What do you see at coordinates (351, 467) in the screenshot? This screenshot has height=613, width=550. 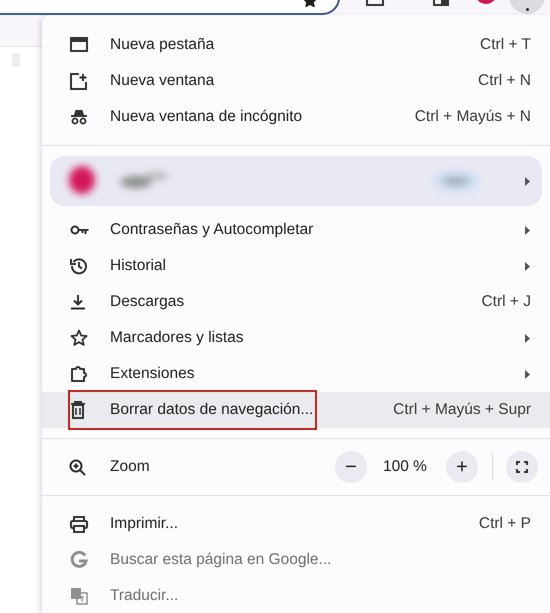 I see `zoom-out-button: −` at bounding box center [351, 467].